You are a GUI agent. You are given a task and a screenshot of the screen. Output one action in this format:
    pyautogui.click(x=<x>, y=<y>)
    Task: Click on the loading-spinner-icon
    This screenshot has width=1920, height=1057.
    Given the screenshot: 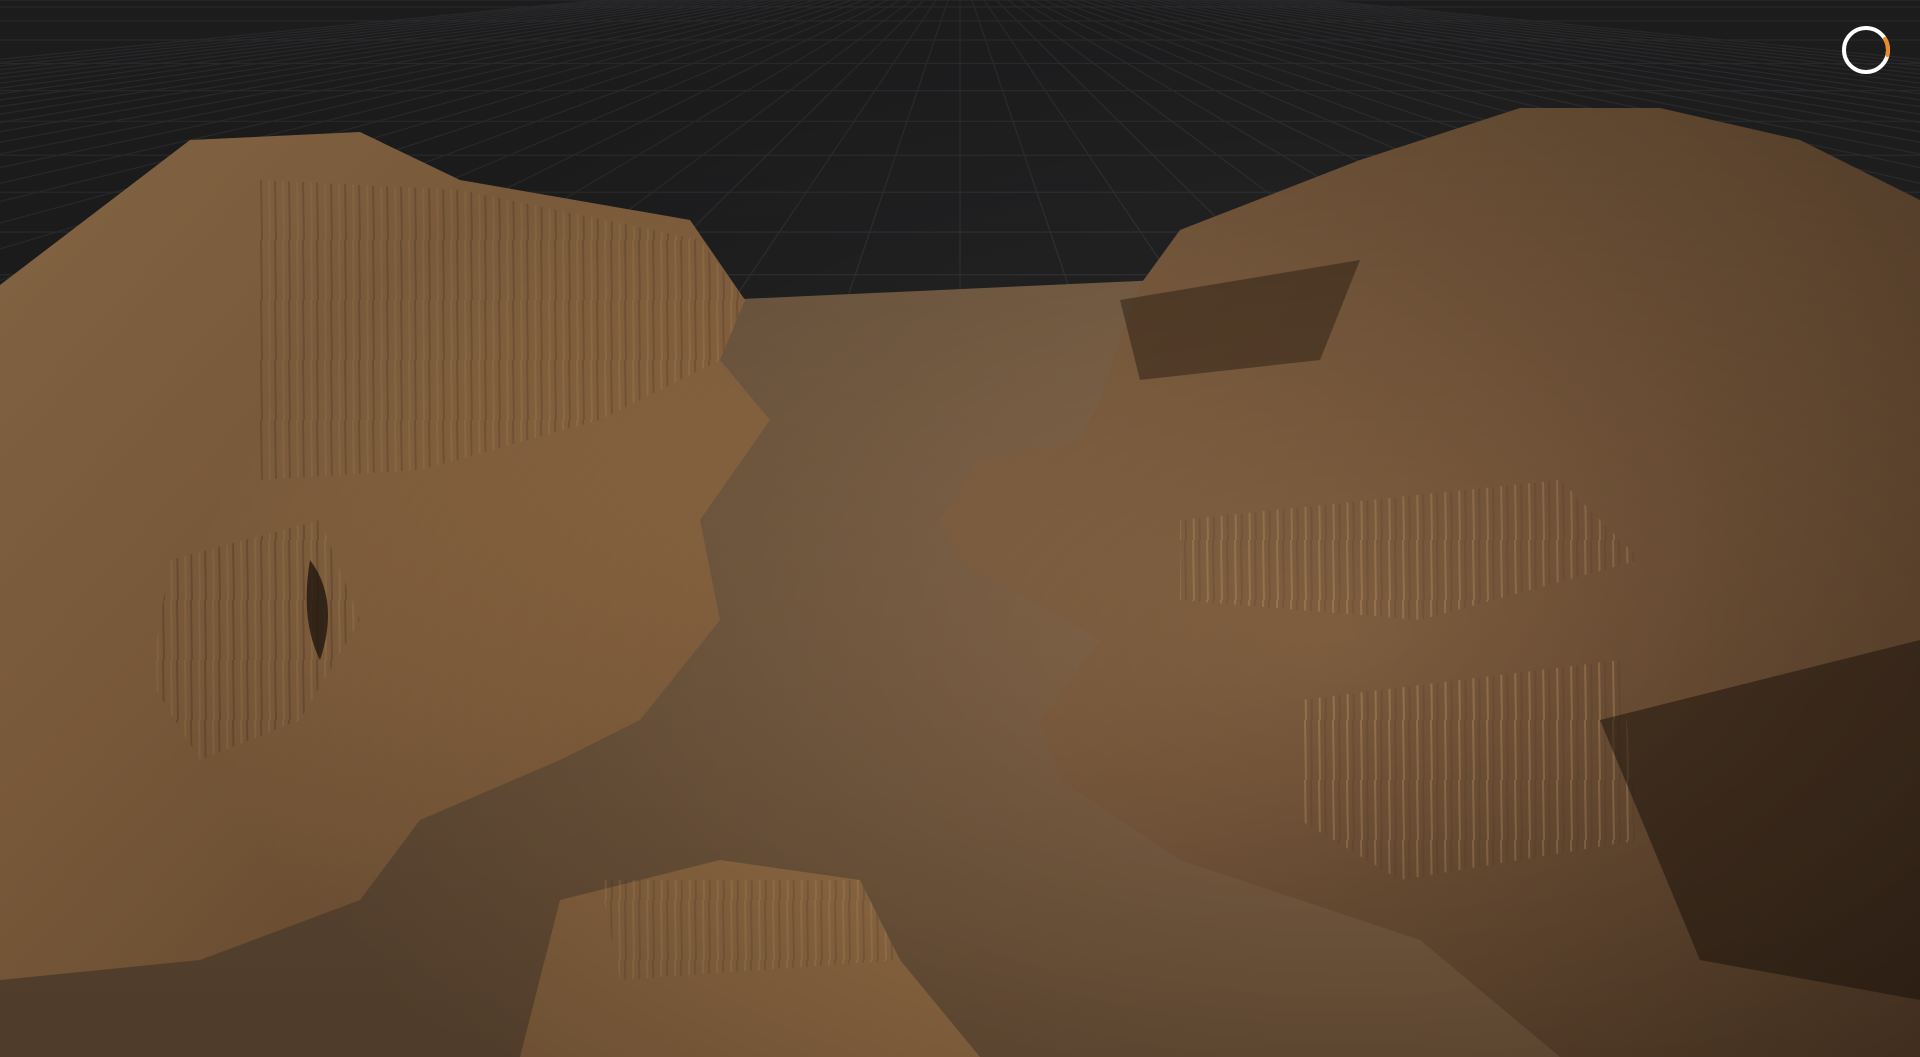 What is the action you would take?
    pyautogui.click(x=1866, y=49)
    